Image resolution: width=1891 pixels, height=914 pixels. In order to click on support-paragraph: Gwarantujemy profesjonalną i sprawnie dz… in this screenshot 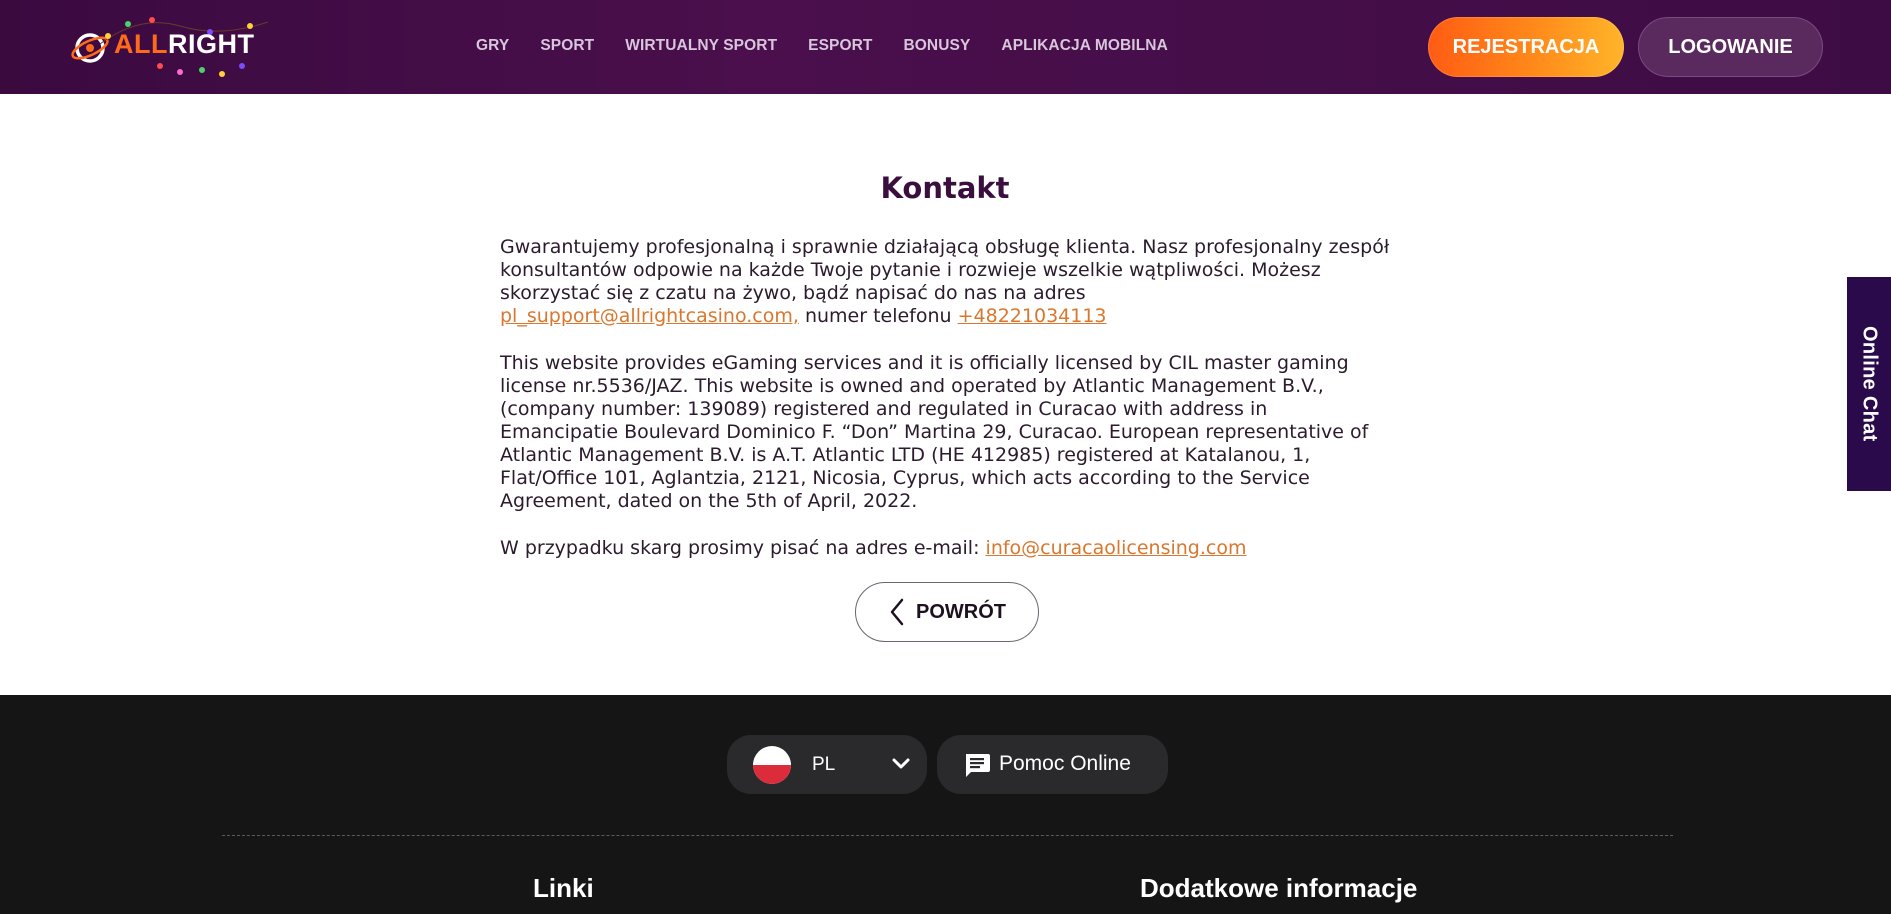, I will do `click(945, 282)`.